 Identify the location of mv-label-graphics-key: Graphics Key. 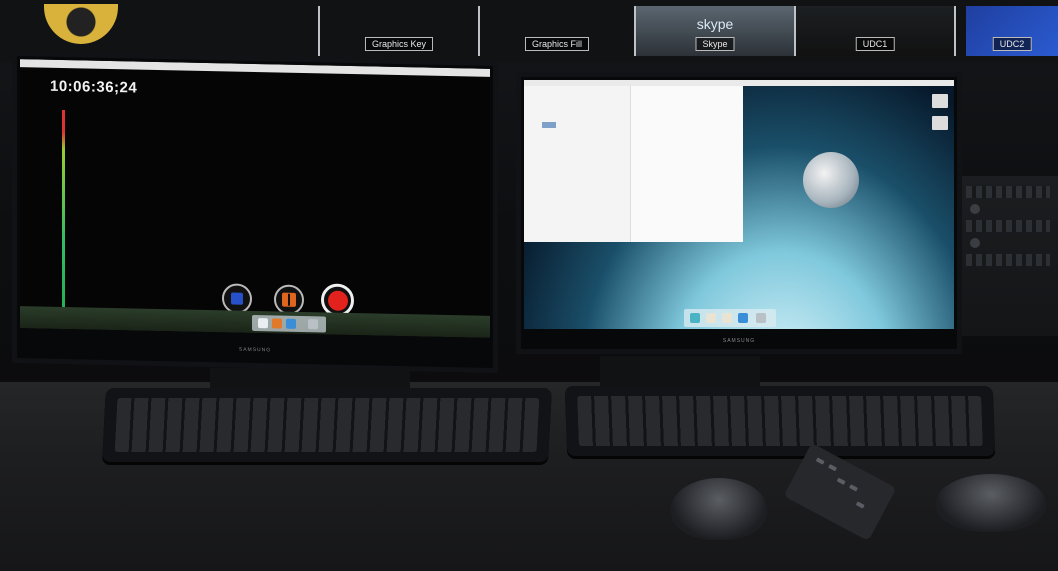
(399, 44).